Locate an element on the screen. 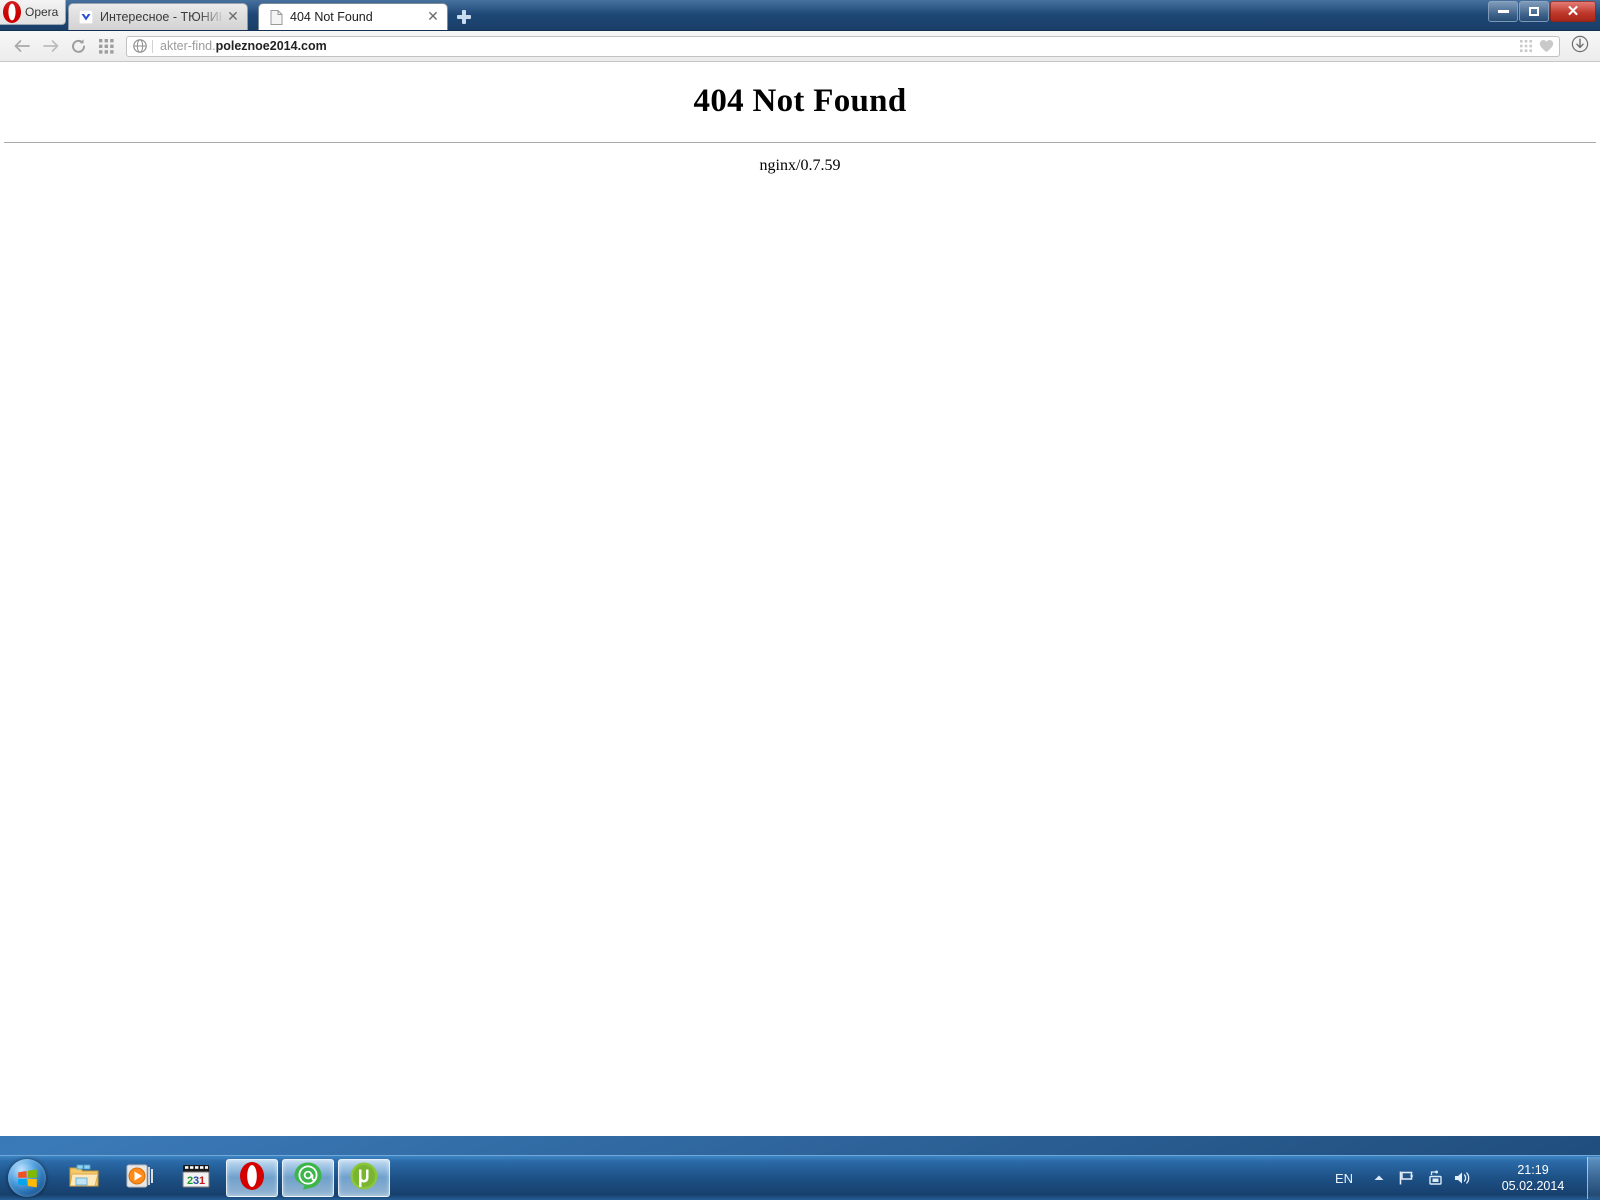 The height and width of the screenshot is (1200, 1600). tab-1-close-icon: ✕ is located at coordinates (233, 17).